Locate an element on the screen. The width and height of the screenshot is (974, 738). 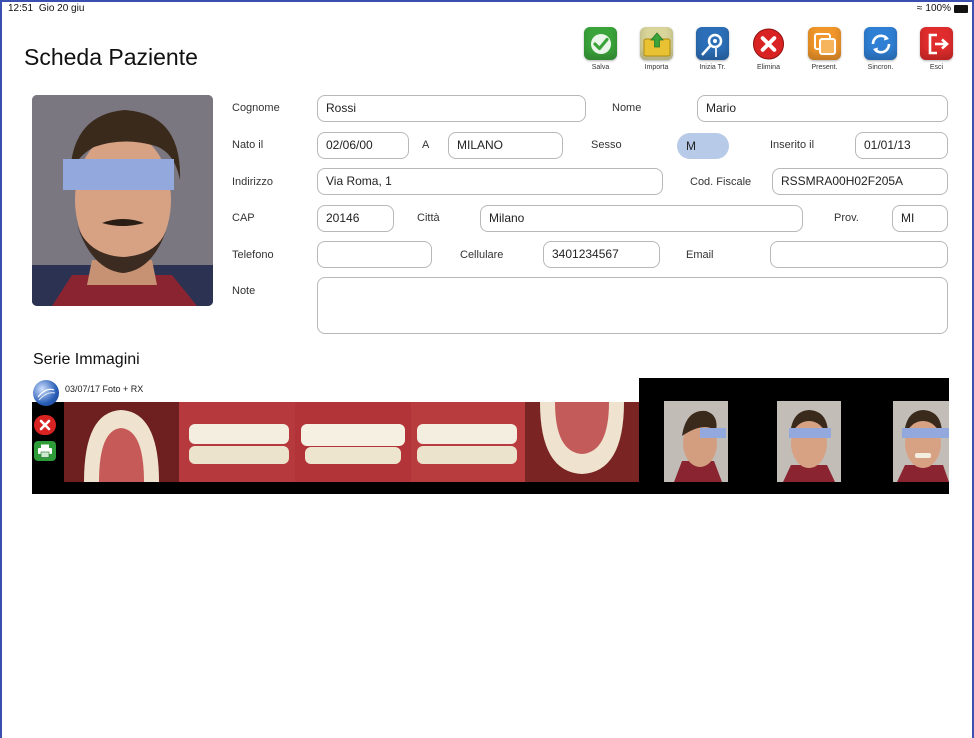
page-title: Scheda Paziente is located at coordinates (111, 57).